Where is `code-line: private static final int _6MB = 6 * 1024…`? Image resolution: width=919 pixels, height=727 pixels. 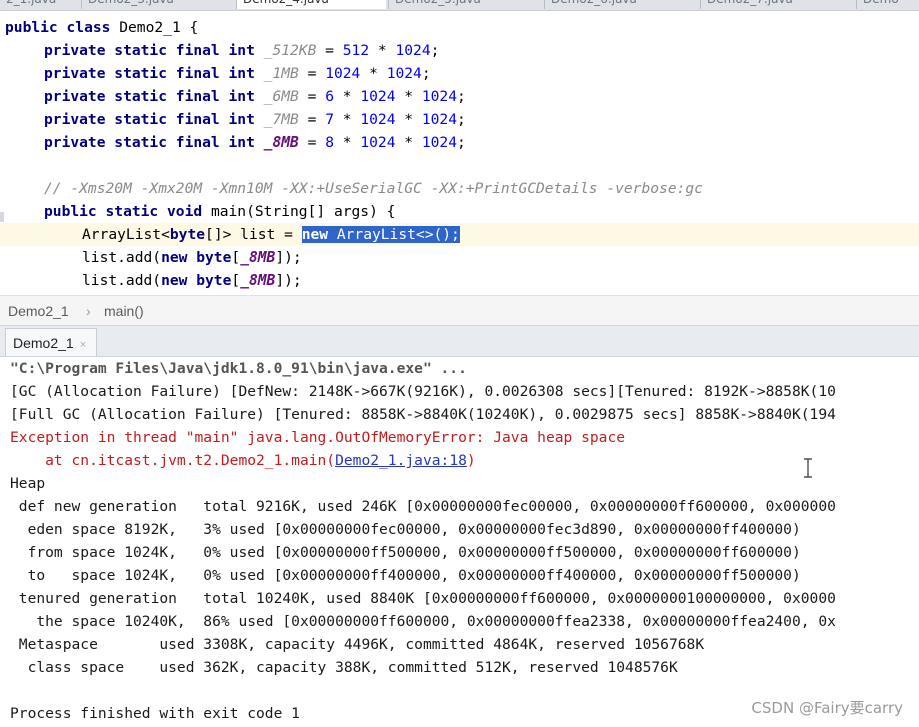
code-line: private static final int _6MB = 6 * 1024… is located at coordinates (255, 96).